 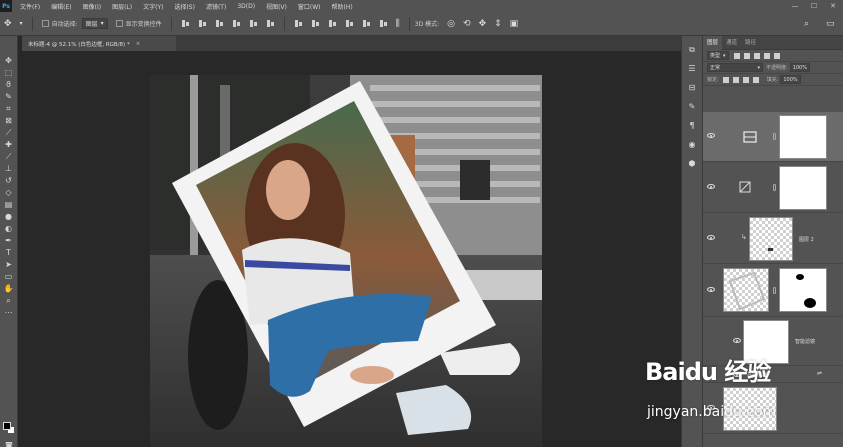 I want to click on menu-type: 文字(Y), so click(x=153, y=6).